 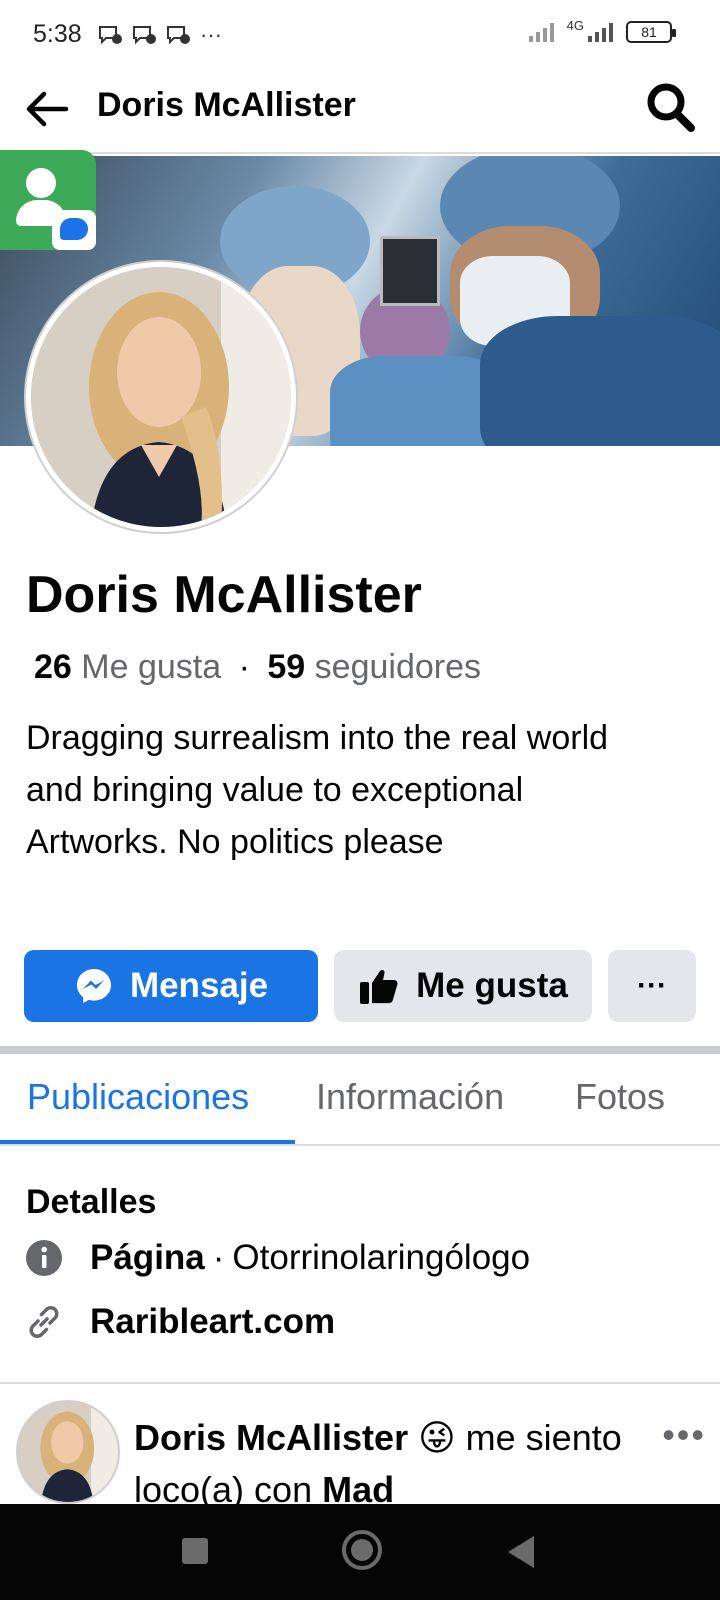 I want to click on back-icon, so click(x=521, y=1552).